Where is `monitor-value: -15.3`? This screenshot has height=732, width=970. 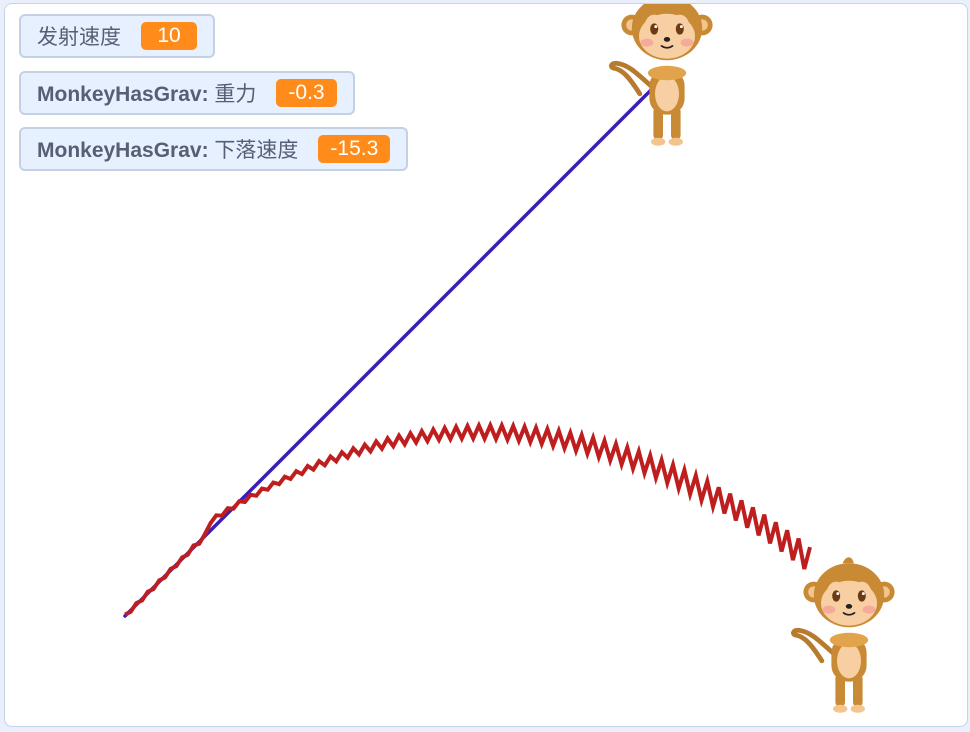 monitor-value: -15.3 is located at coordinates (354, 149).